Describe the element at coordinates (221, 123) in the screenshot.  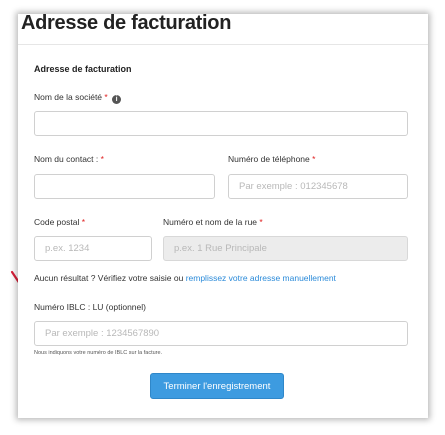
I see `company-name-input` at that location.